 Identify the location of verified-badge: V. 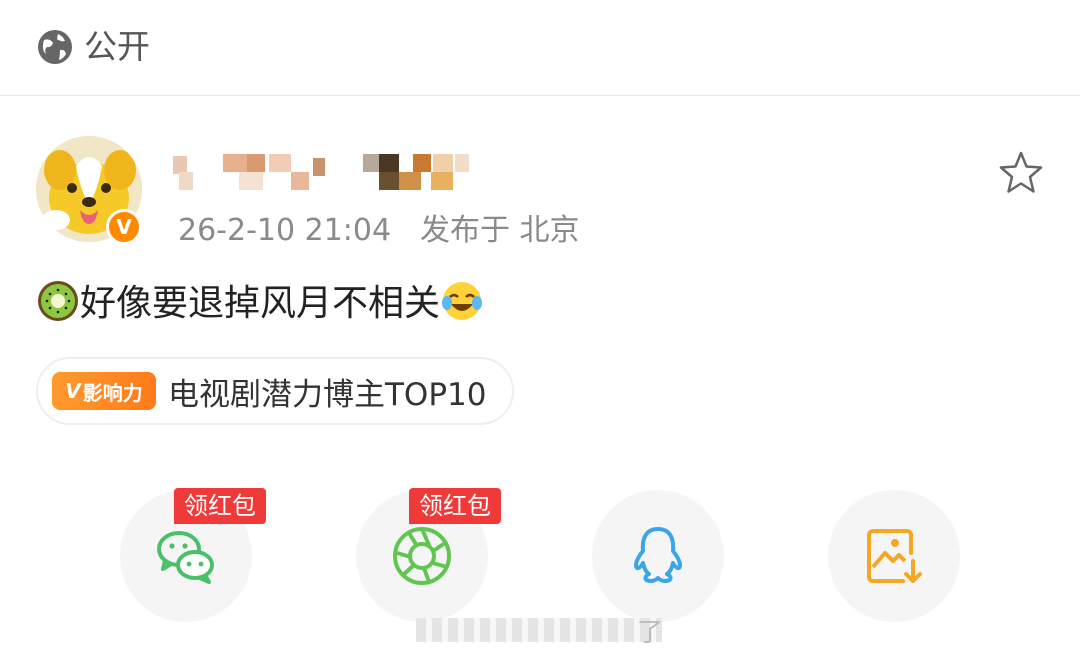
(124, 227).